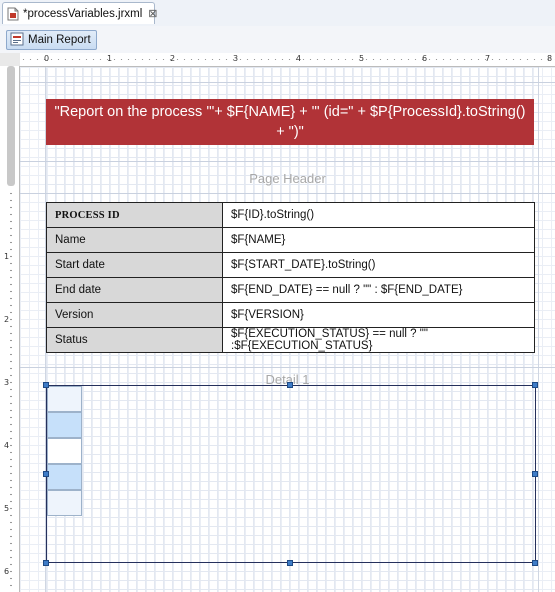  I want to click on main-report-button: Main Report, so click(51, 40).